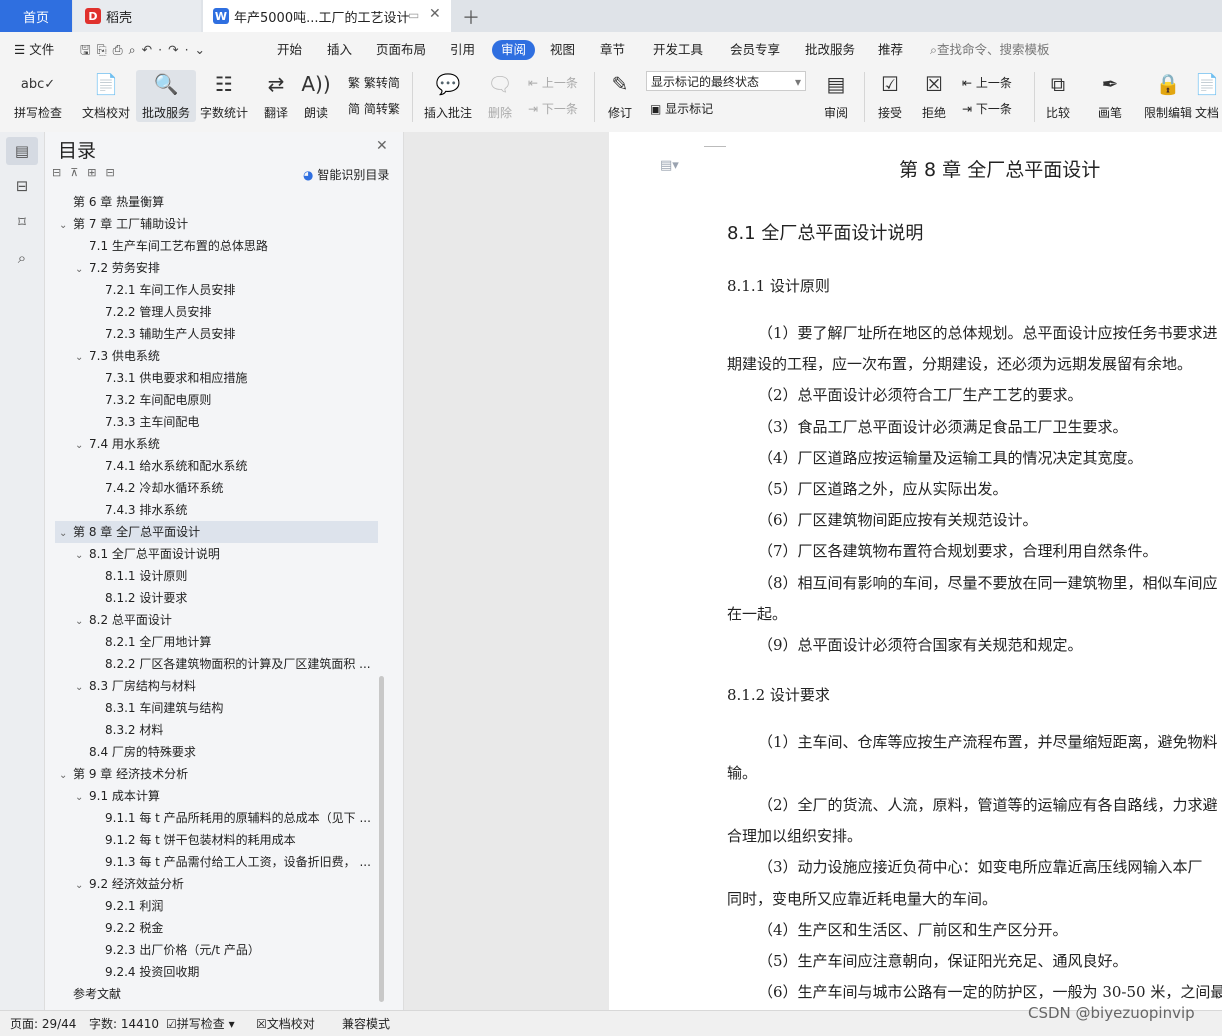  What do you see at coordinates (216, 752) in the screenshot?
I see `toc-item: 8.4 厂房的特殊要求` at bounding box center [216, 752].